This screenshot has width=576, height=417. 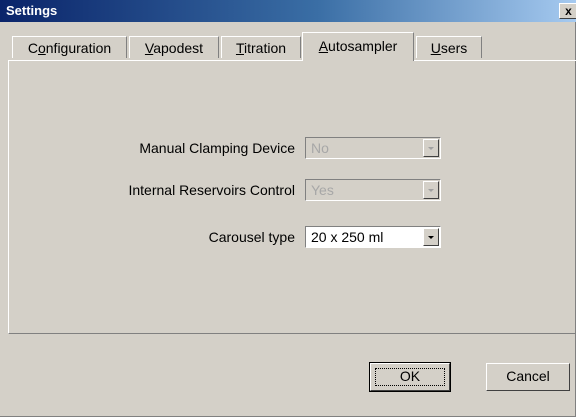 I want to click on reservoirs-select: Yes, so click(x=373, y=190).